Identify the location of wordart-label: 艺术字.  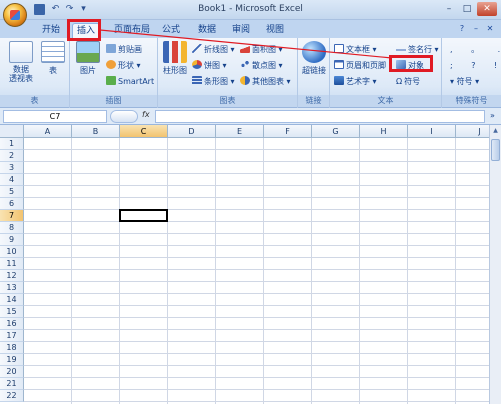
(358, 81).